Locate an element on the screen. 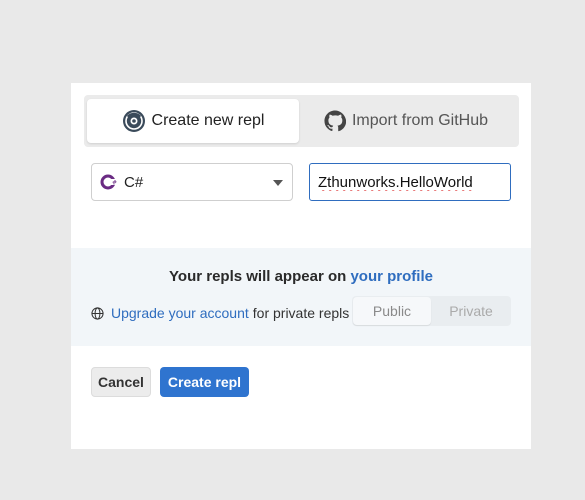 The width and height of the screenshot is (585, 500). language-select: # C# is located at coordinates (192, 182).